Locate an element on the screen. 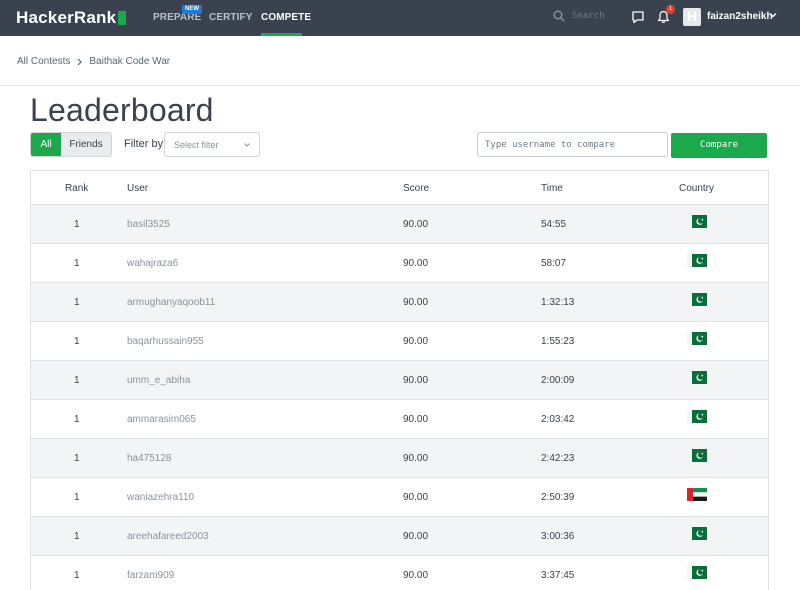  table-row: 1 areehafareed2003 90.00 3:00:36 is located at coordinates (399, 536).